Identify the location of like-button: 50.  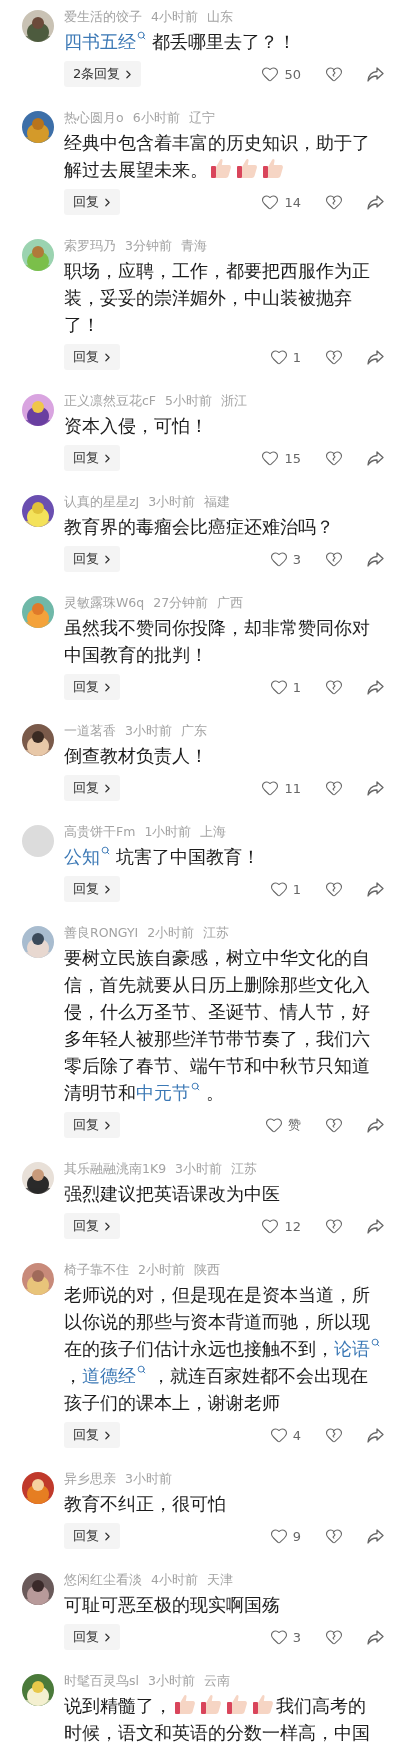
(281, 74).